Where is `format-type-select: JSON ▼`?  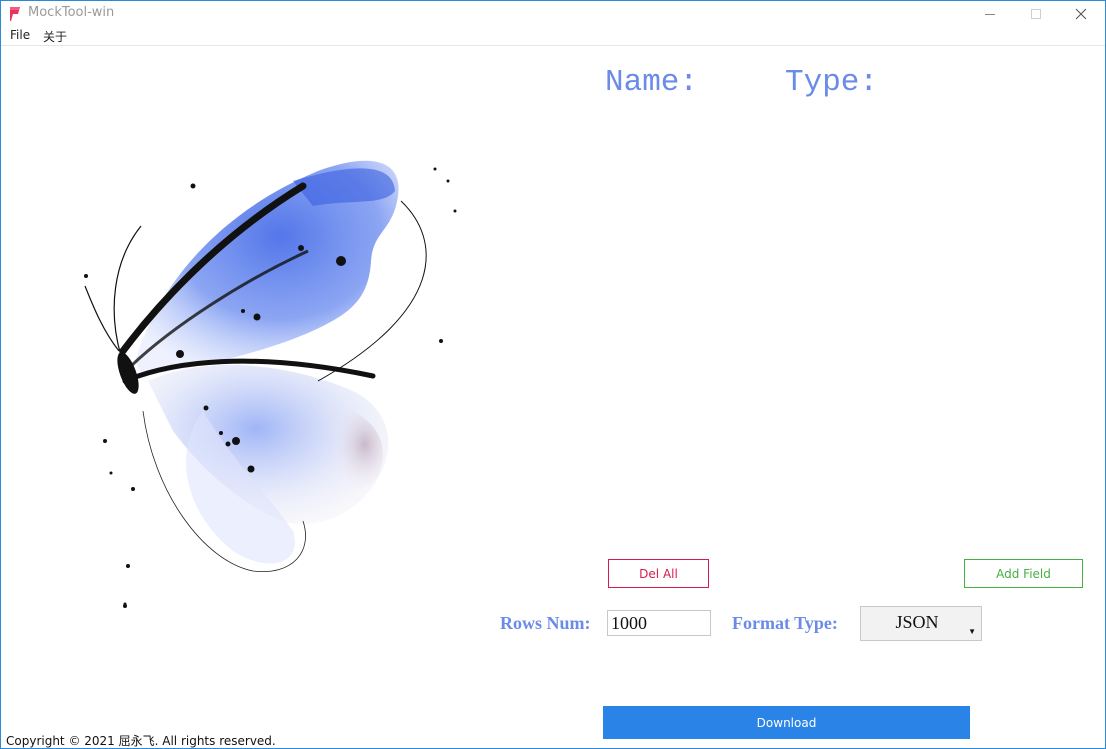 format-type-select: JSON ▼ is located at coordinates (921, 623).